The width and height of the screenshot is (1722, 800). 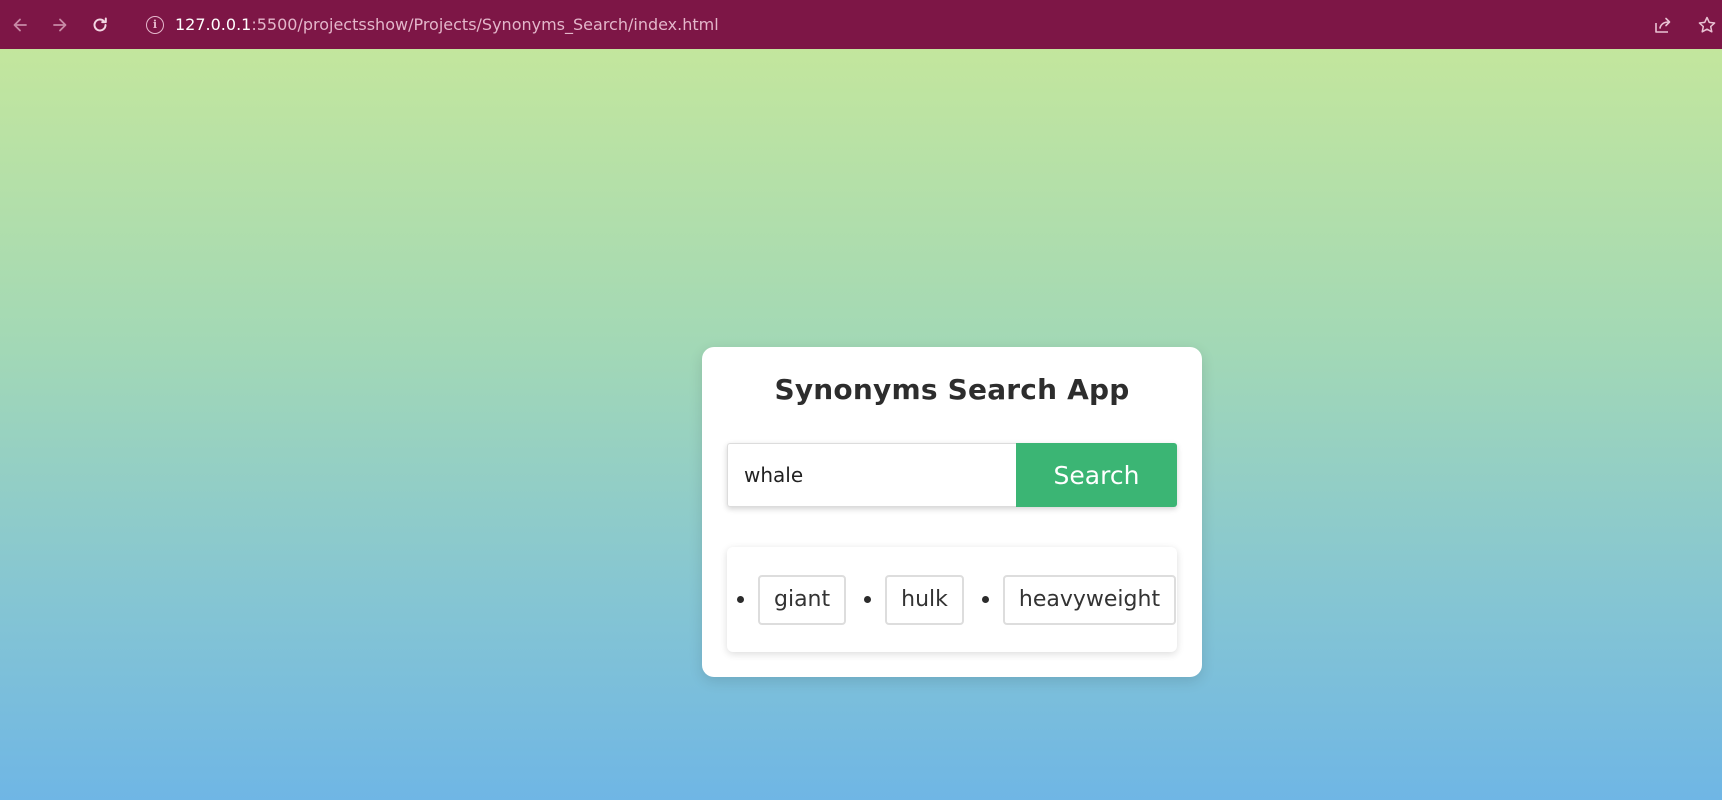 What do you see at coordinates (1089, 599) in the screenshot?
I see `synonym-chip: heavyweight` at bounding box center [1089, 599].